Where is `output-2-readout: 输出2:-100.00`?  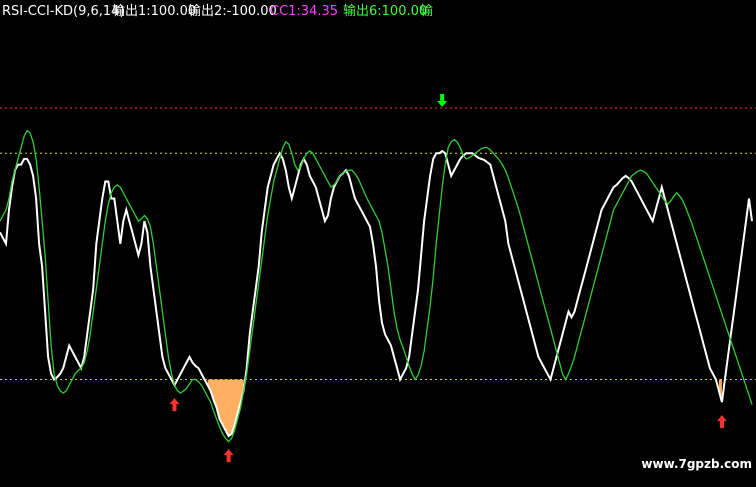 output-2-readout: 输出2:-100.00 is located at coordinates (232, 11).